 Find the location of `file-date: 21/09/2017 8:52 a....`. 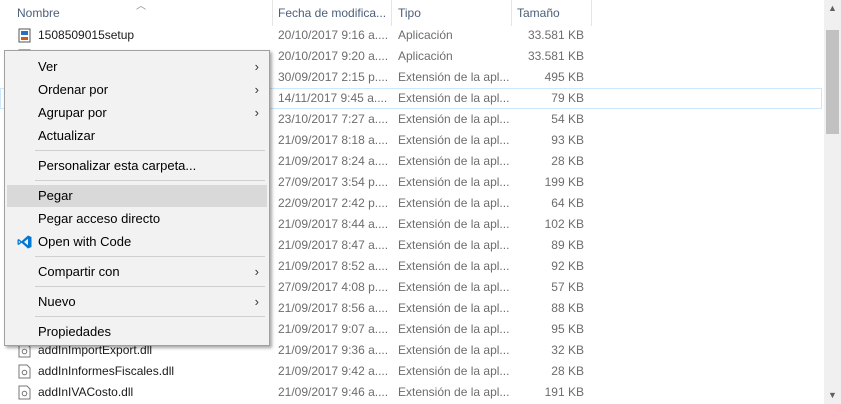

file-date: 21/09/2017 8:52 a.... is located at coordinates (333, 266).